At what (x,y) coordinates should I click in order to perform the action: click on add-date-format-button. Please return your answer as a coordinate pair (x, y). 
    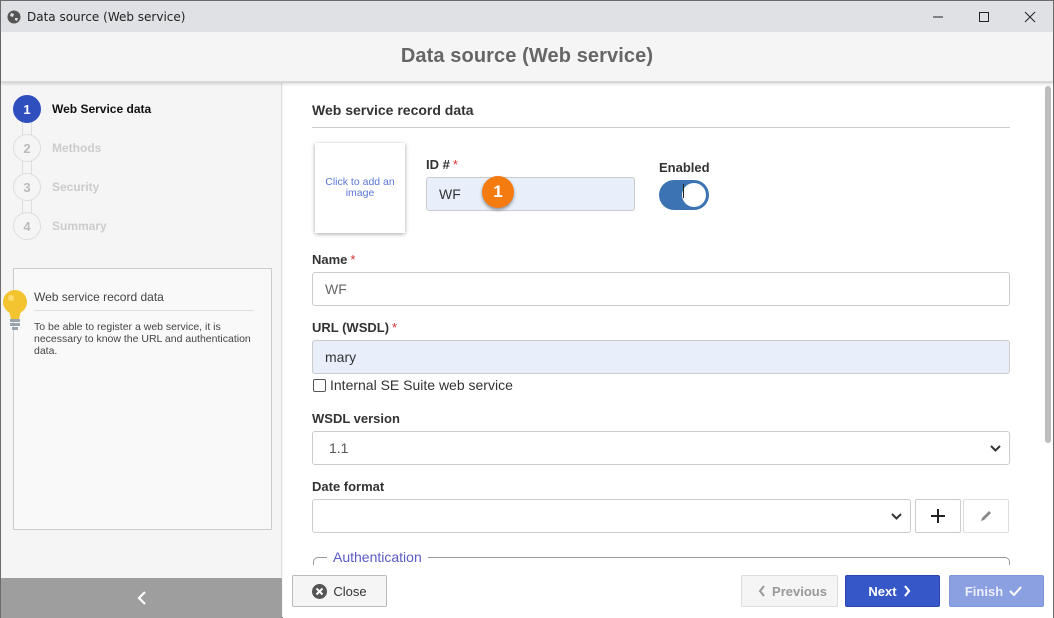
    Looking at the image, I should click on (938, 516).